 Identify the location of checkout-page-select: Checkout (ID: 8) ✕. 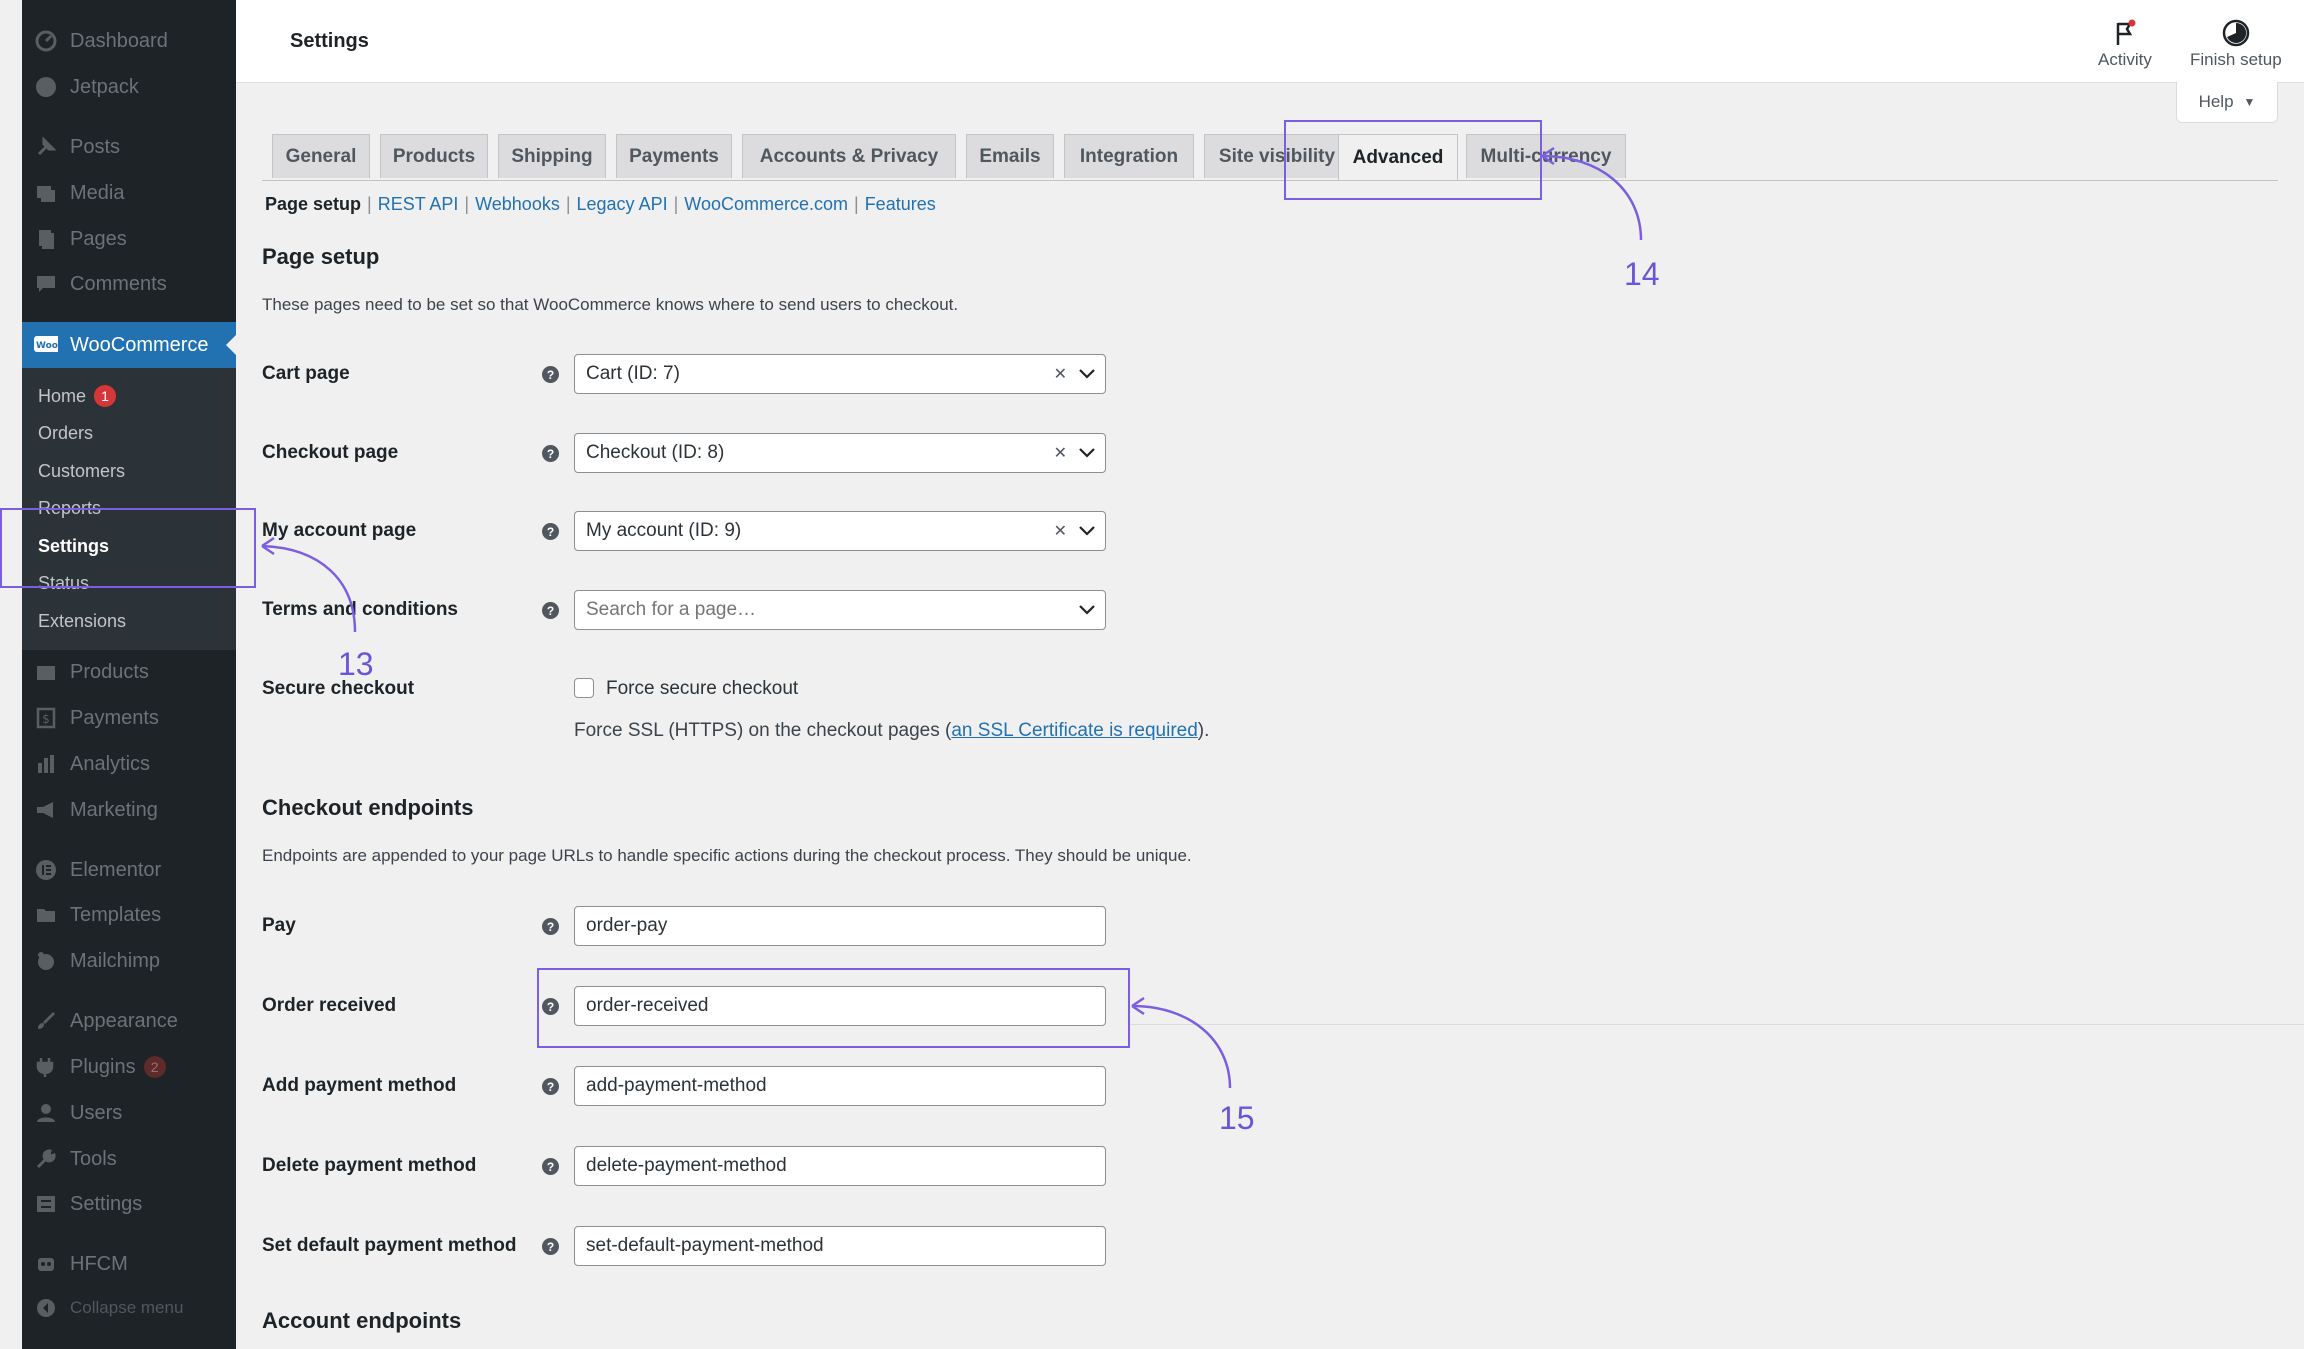
(840, 453).